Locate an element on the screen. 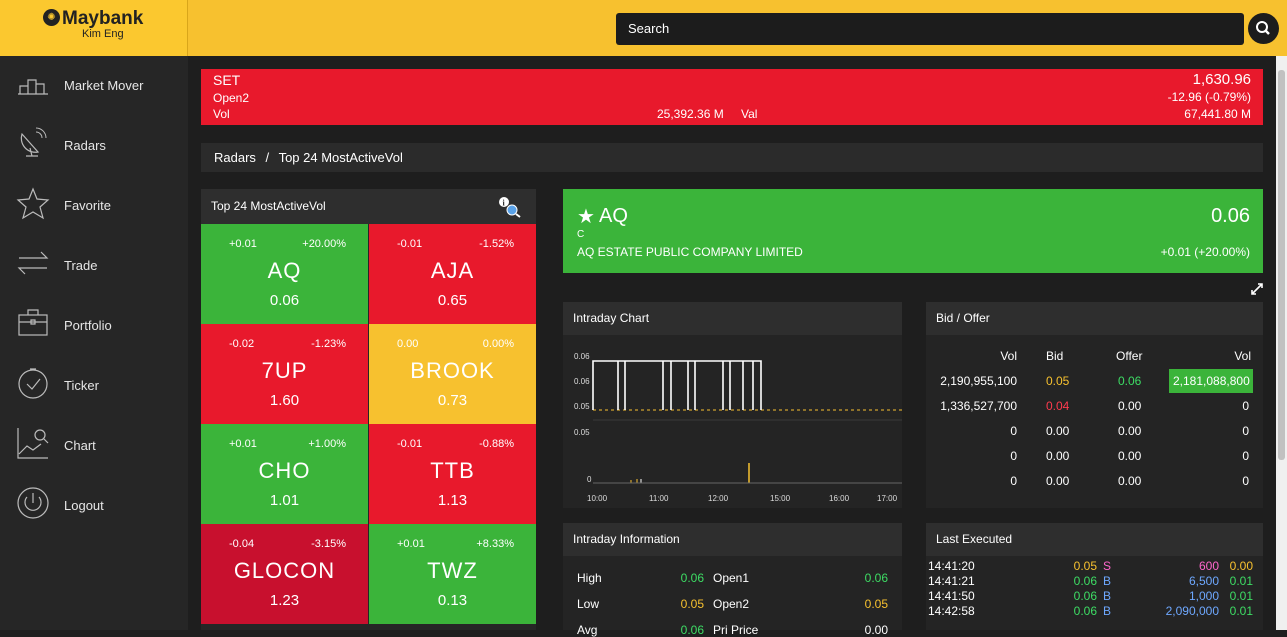 The height and width of the screenshot is (637, 1287). sidebar-item-ticker: Ticker is located at coordinates (94, 386).